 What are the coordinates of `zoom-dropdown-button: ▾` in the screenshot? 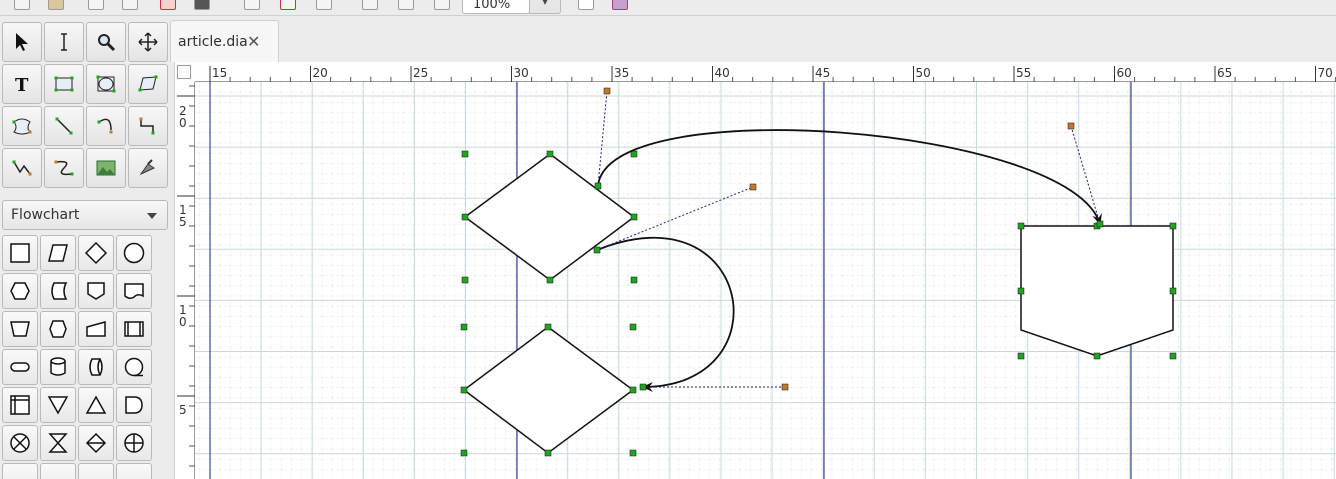 It's located at (545, 7).